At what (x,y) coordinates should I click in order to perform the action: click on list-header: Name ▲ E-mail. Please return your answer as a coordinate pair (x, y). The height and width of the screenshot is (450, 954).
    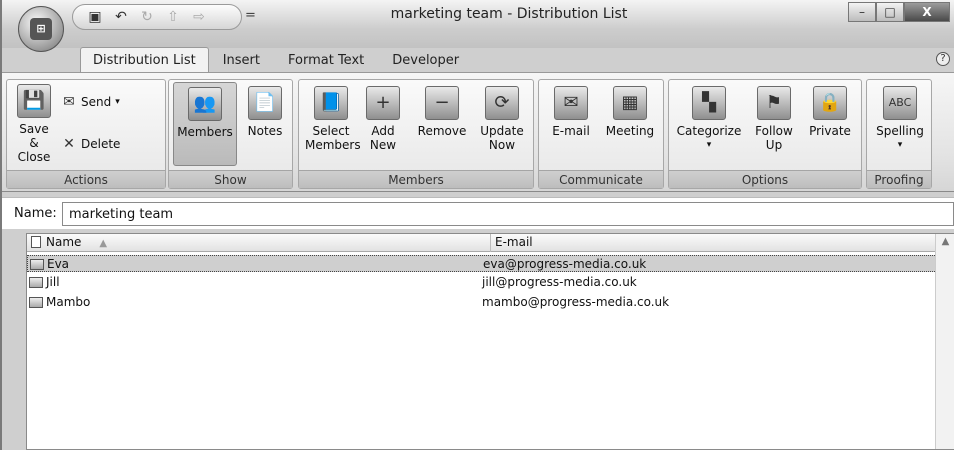
    Looking at the image, I should click on (482, 243).